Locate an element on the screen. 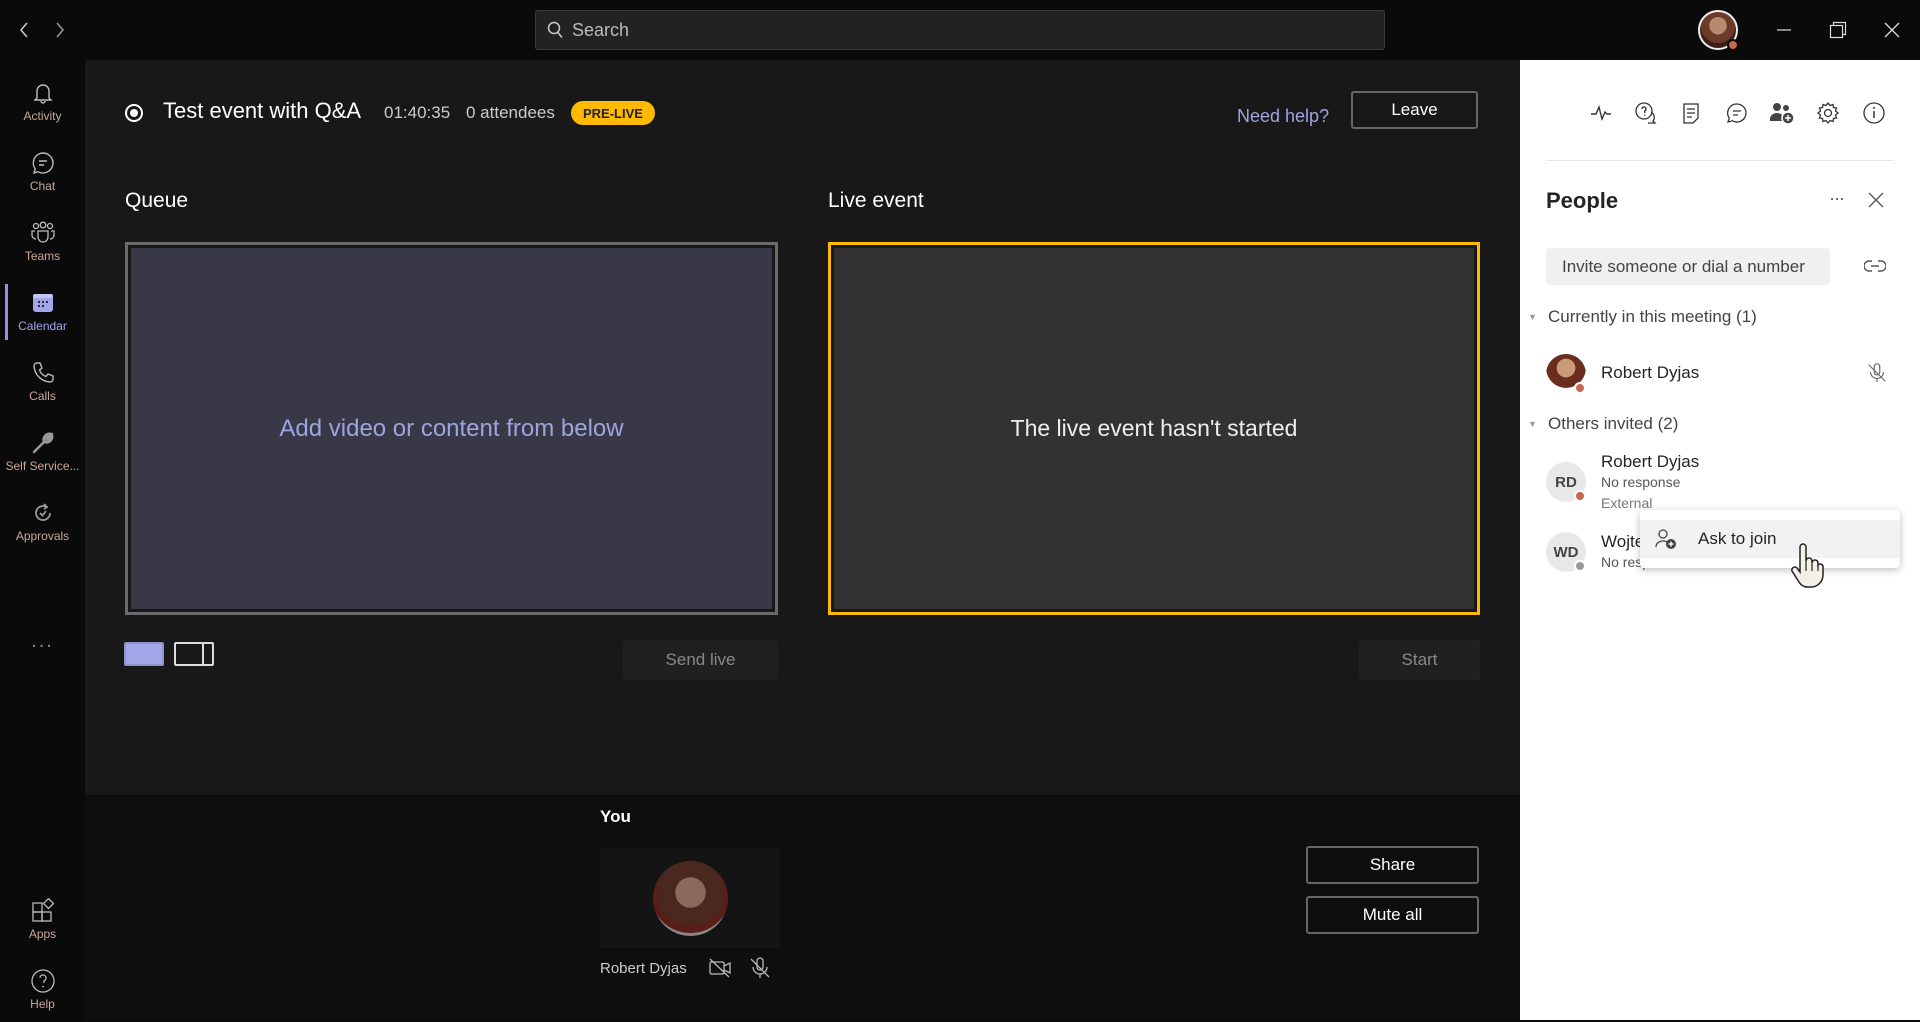 This screenshot has height=1022, width=1920. self-name: Robert Dyjas is located at coordinates (643, 968).